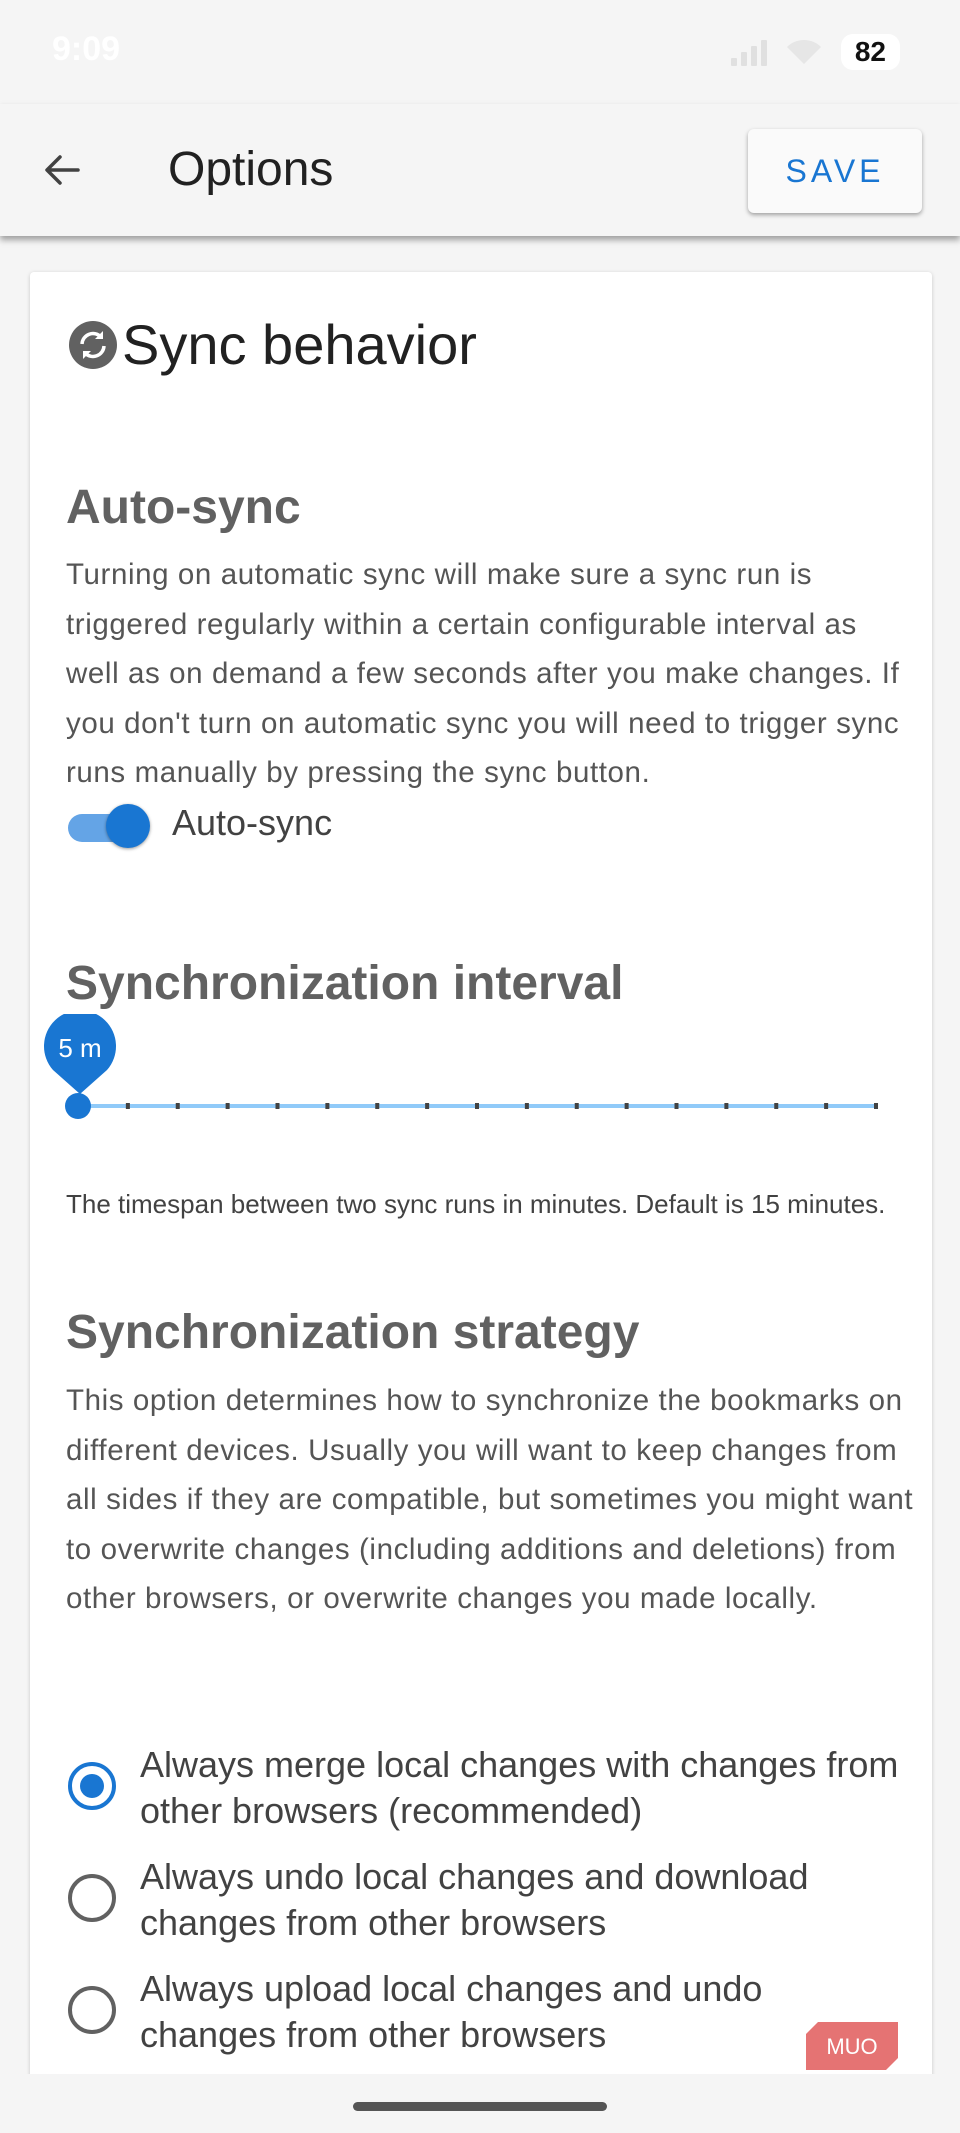  I want to click on toggle-thumb, so click(128, 826).